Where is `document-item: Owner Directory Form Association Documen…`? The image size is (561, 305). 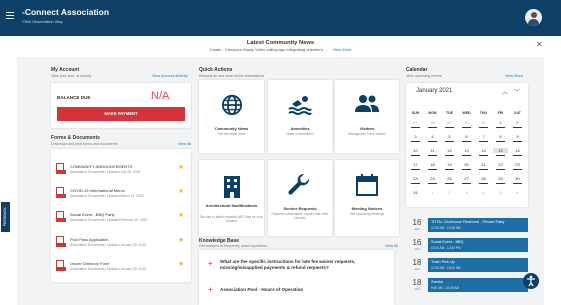
document-item: Owner Directory Form Association Documen… is located at coordinates (121, 267).